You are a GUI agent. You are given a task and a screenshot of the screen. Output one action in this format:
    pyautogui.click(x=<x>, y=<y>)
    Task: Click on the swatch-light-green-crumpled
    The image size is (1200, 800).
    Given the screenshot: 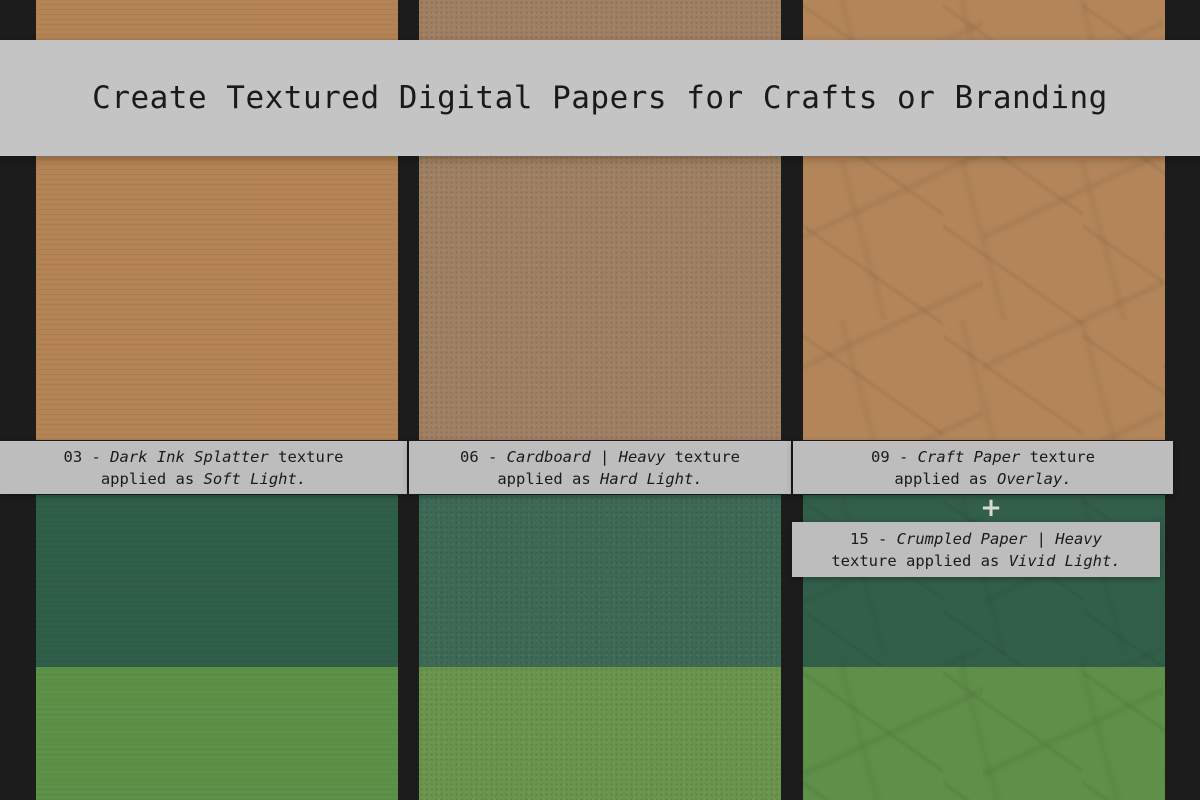 What is the action you would take?
    pyautogui.click(x=984, y=733)
    